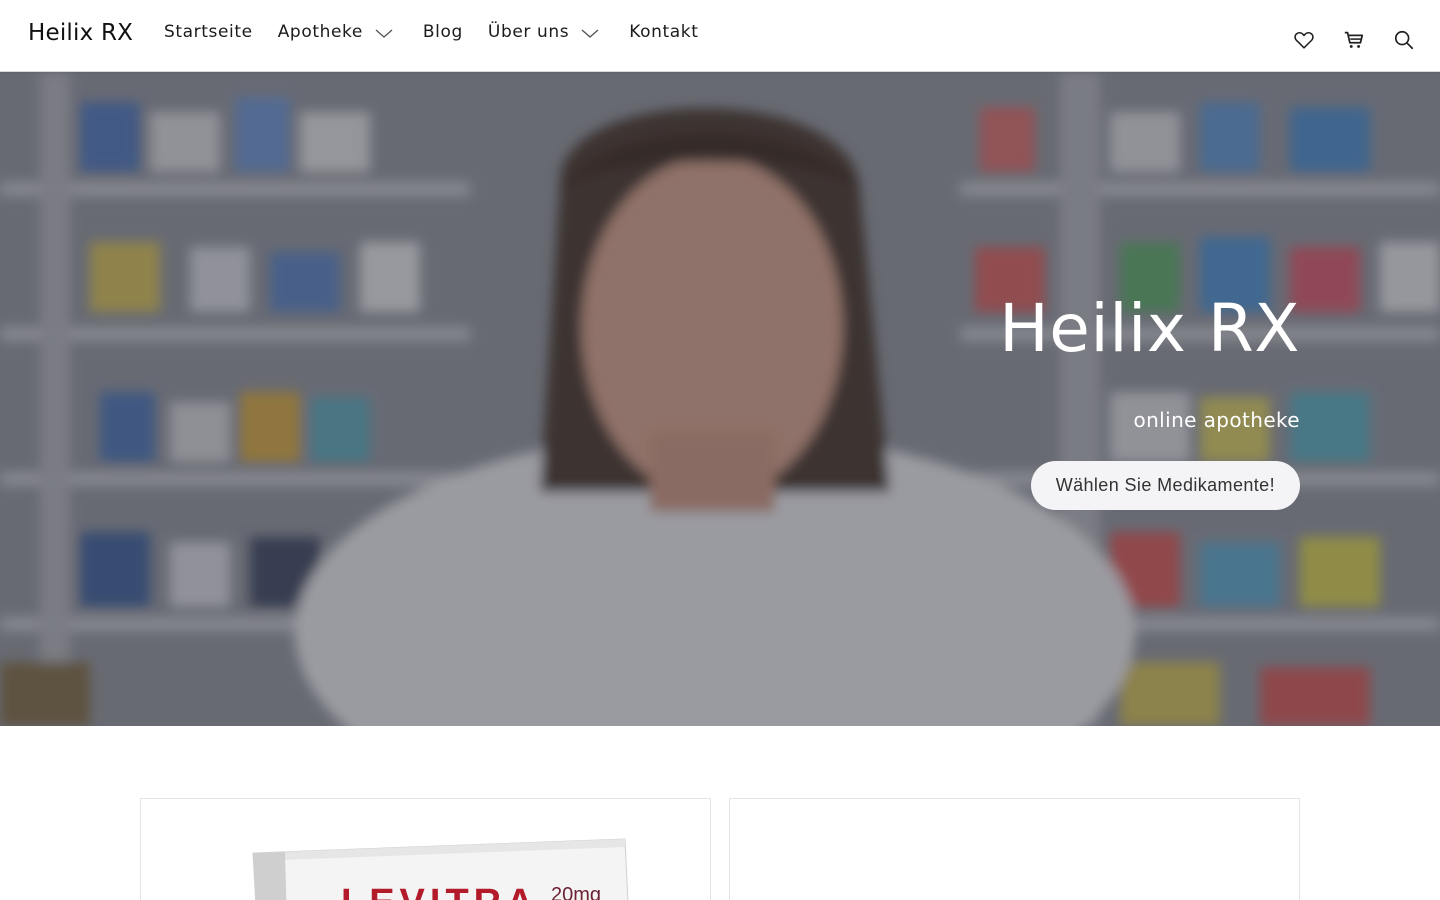 This screenshot has height=900, width=1440. I want to click on product-card, so click(1014, 849).